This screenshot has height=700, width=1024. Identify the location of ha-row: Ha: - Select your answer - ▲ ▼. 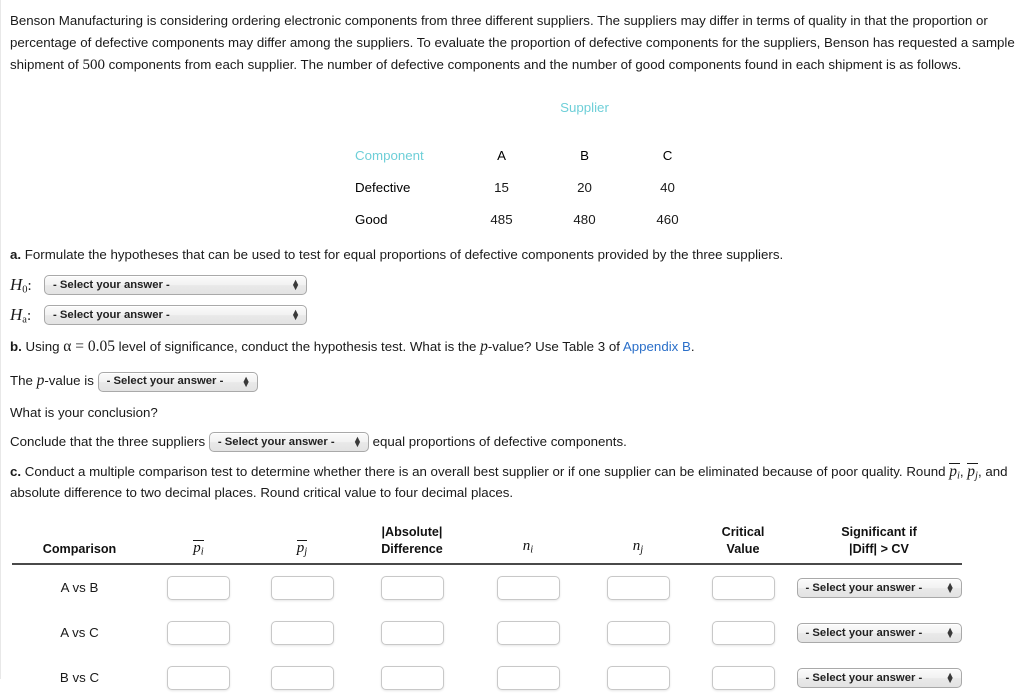
(513, 315).